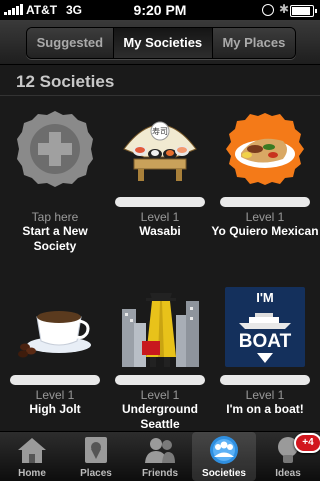 The height and width of the screenshot is (481, 320). I want to click on divider, so click(160, 95).